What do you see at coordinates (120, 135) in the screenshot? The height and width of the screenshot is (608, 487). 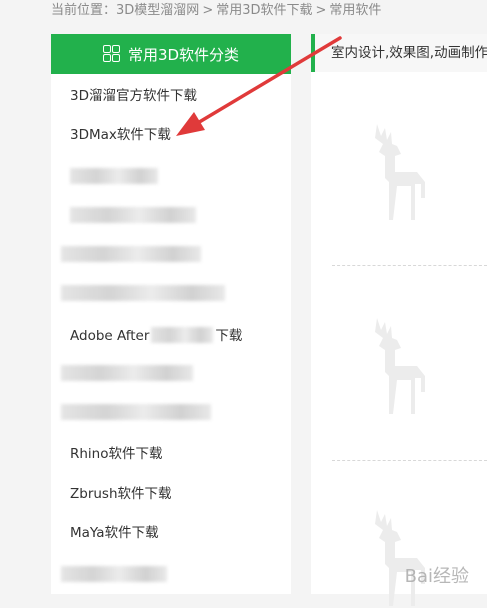 I see `sidebar-item-3dmax: 3DMax软件下载` at bounding box center [120, 135].